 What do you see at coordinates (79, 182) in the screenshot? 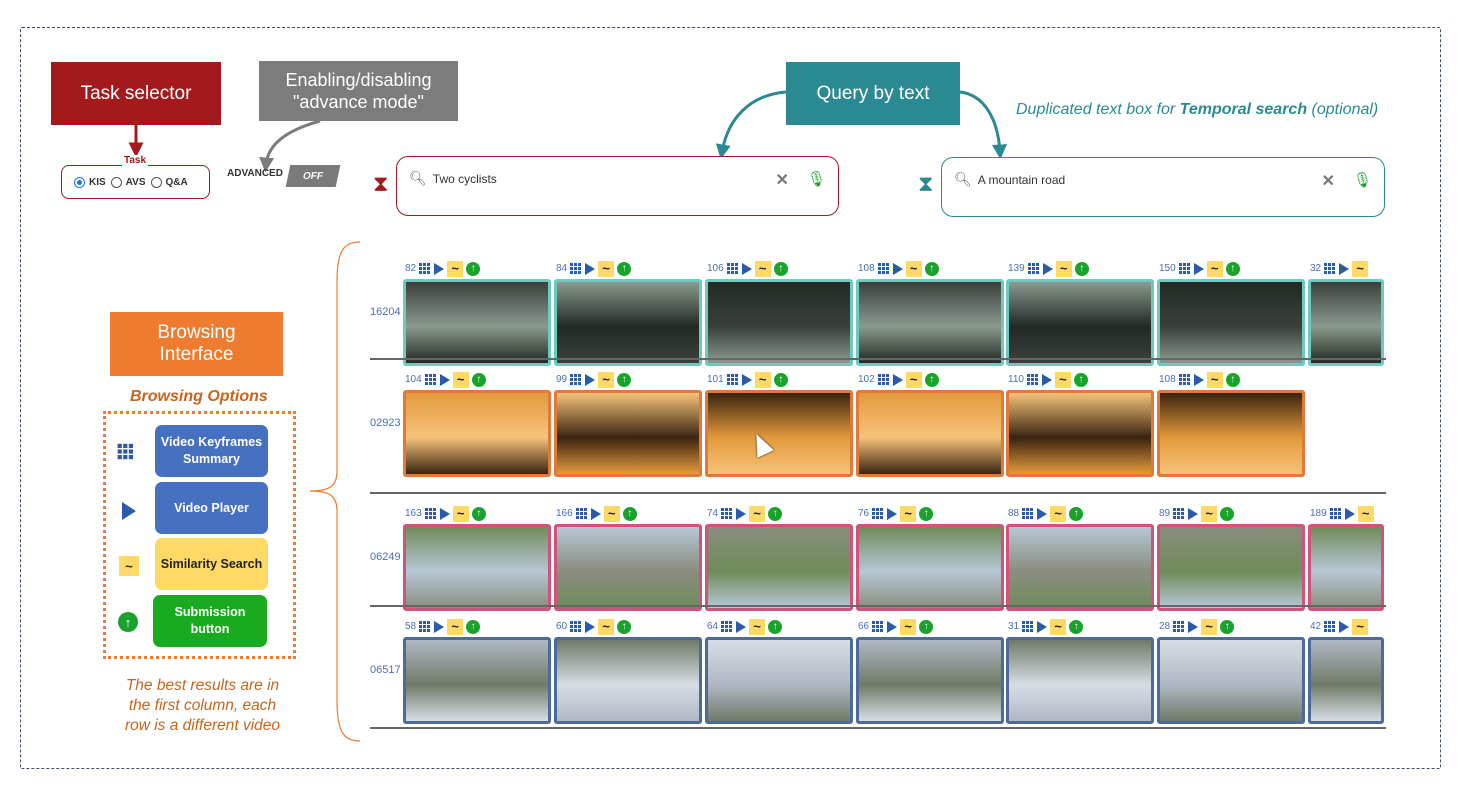
I see `task-radio-kis` at bounding box center [79, 182].